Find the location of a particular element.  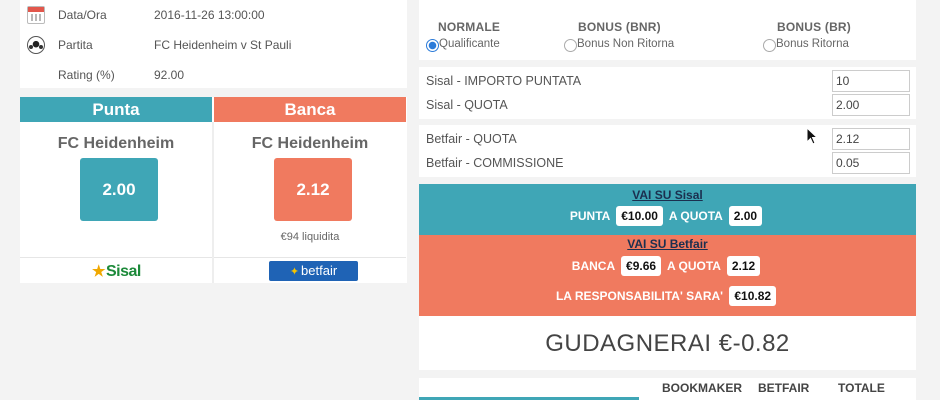

betfair-commission-input is located at coordinates (871, 163).